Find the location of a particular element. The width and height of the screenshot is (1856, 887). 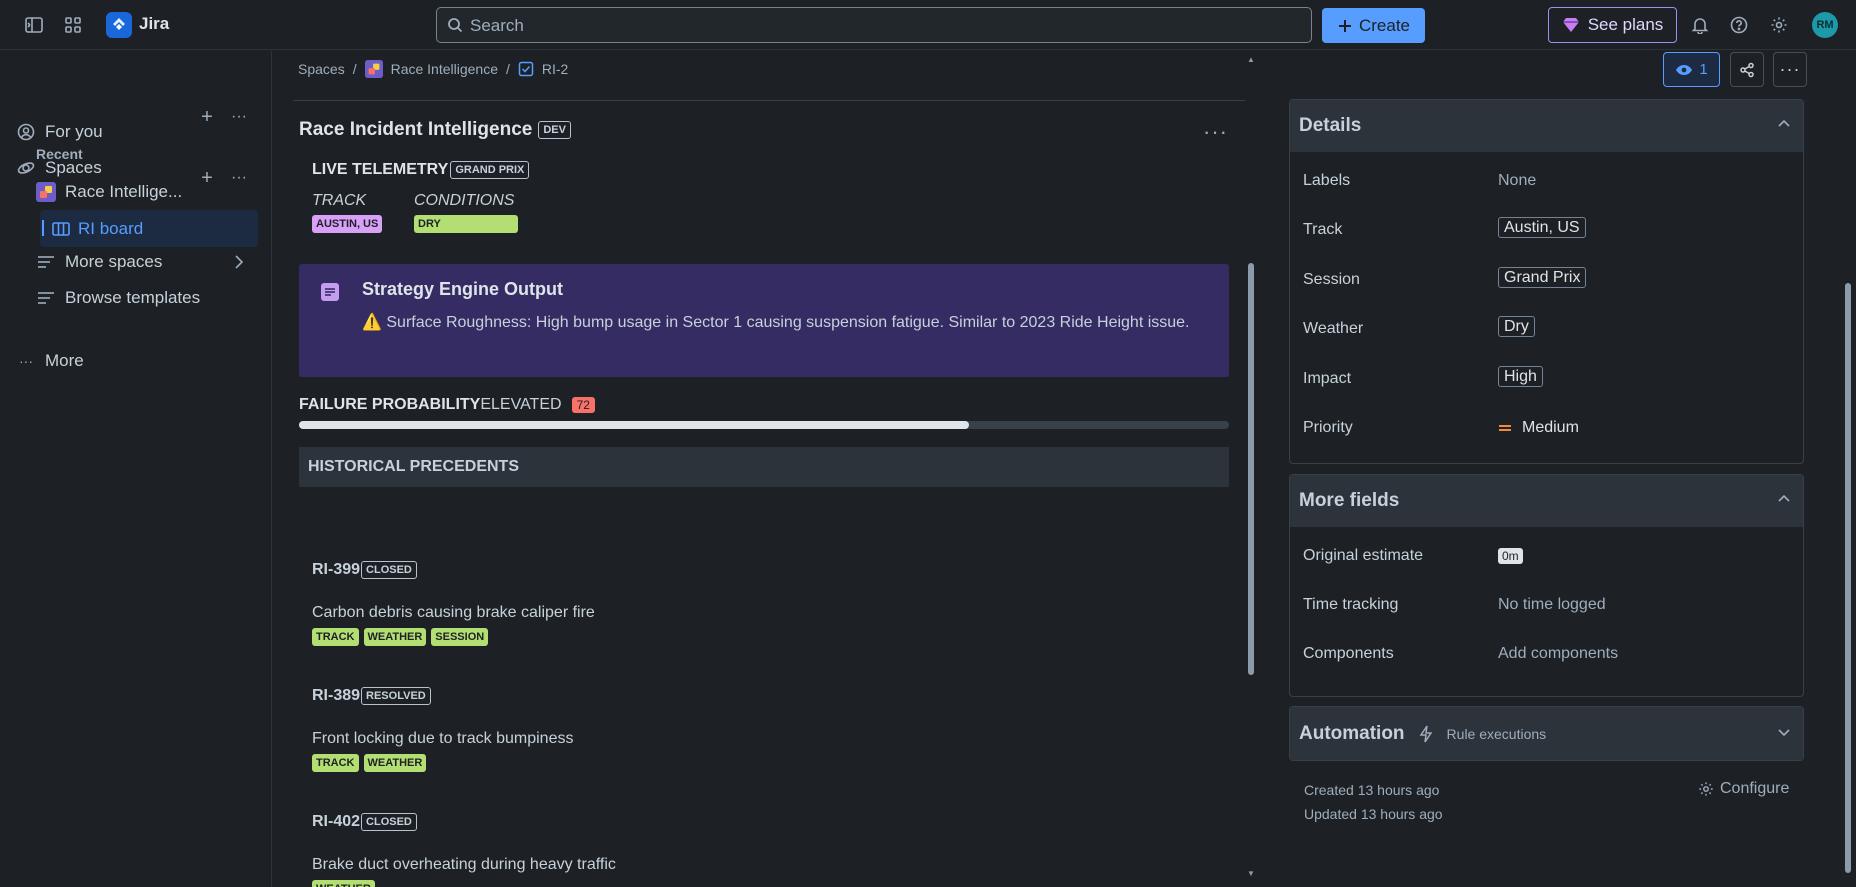

created-timestamp: Created 13 hours ago is located at coordinates (1372, 790).